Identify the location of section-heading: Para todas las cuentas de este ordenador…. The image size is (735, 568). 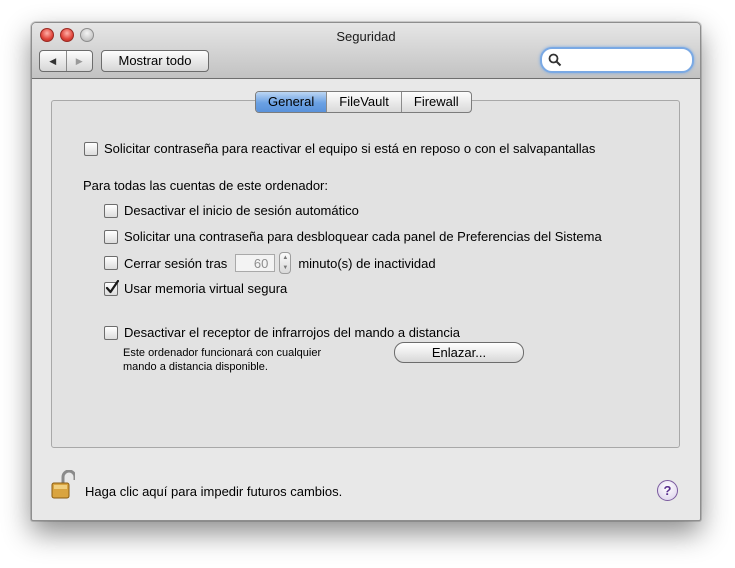
(205, 185).